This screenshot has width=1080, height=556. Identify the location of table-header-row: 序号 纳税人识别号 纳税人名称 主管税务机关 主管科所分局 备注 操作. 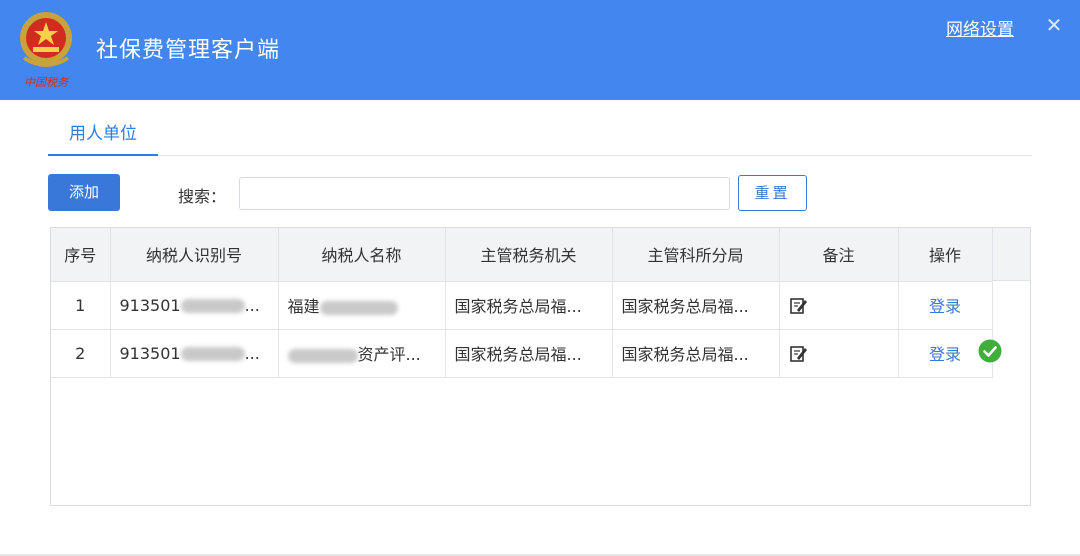
(522, 255).